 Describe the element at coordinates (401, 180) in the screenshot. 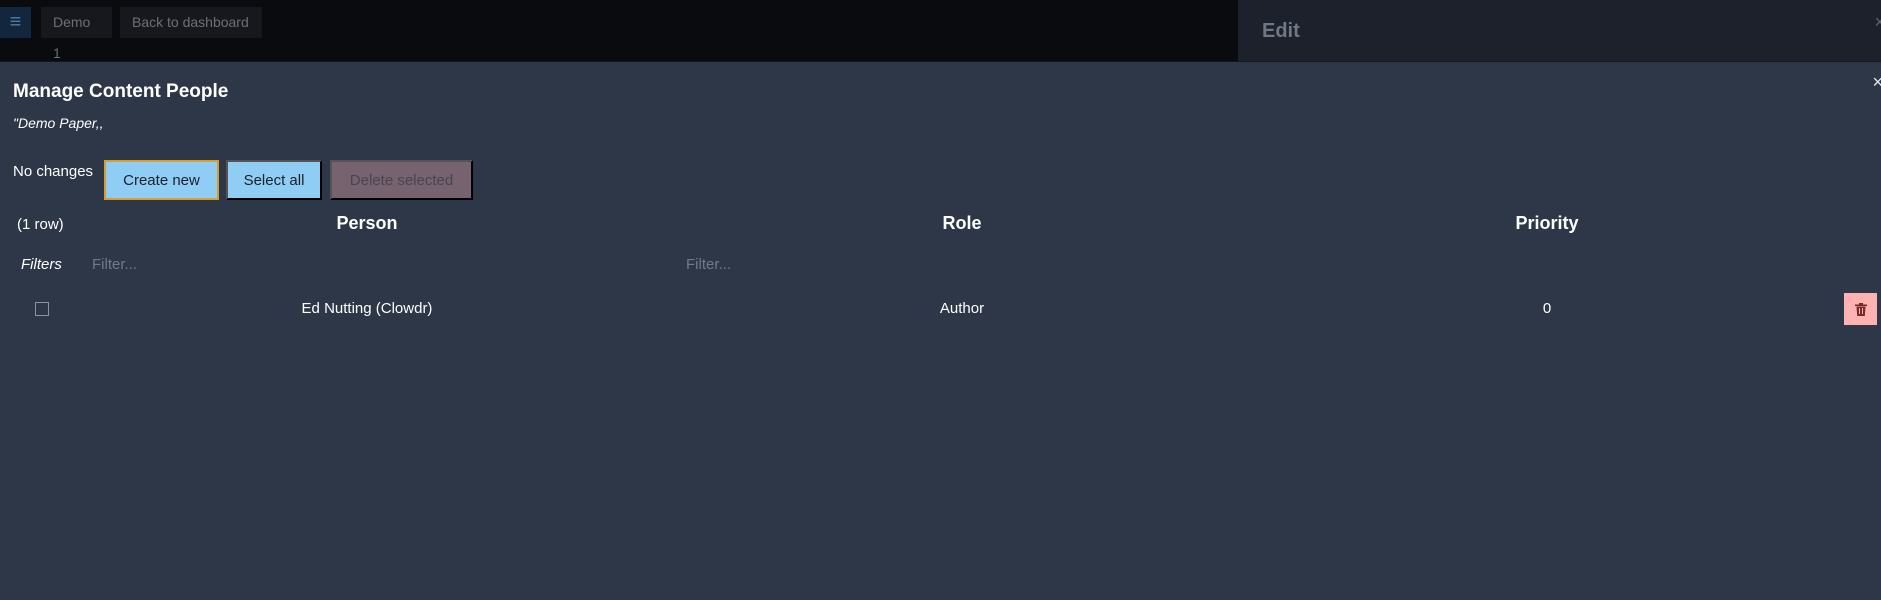

I see `delete-selected-button: Delete selected` at that location.